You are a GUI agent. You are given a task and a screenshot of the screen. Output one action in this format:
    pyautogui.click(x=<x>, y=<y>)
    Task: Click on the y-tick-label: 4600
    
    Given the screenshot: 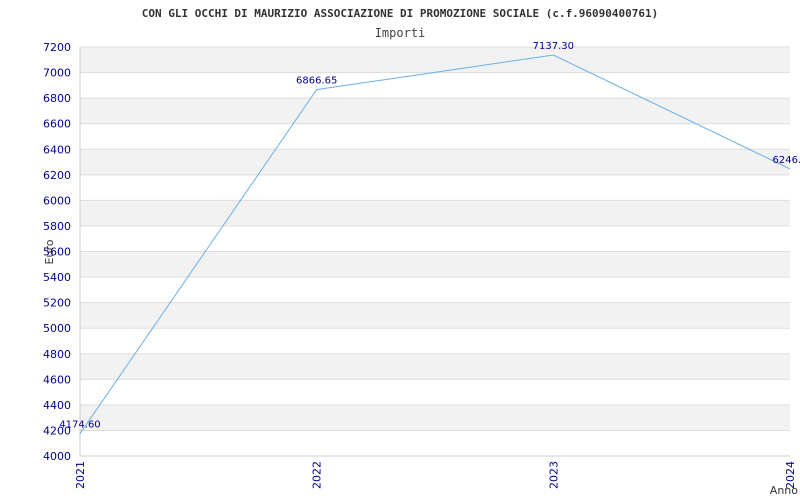 What is the action you would take?
    pyautogui.click(x=57, y=379)
    